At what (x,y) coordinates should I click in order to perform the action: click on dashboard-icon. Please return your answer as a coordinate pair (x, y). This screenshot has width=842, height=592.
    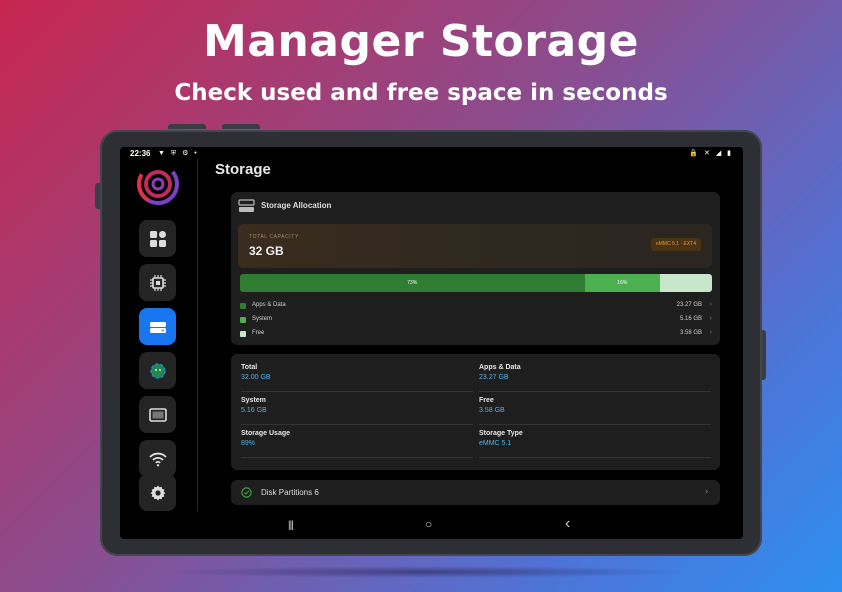
    Looking at the image, I should click on (157, 238).